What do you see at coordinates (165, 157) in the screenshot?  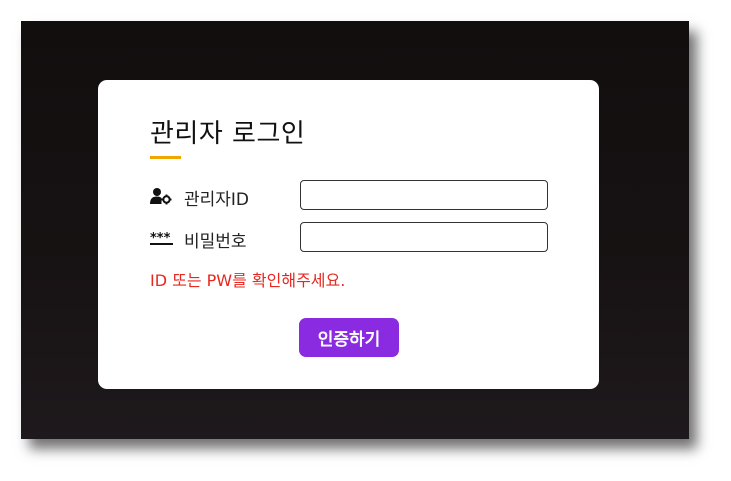 I see `title-underline` at bounding box center [165, 157].